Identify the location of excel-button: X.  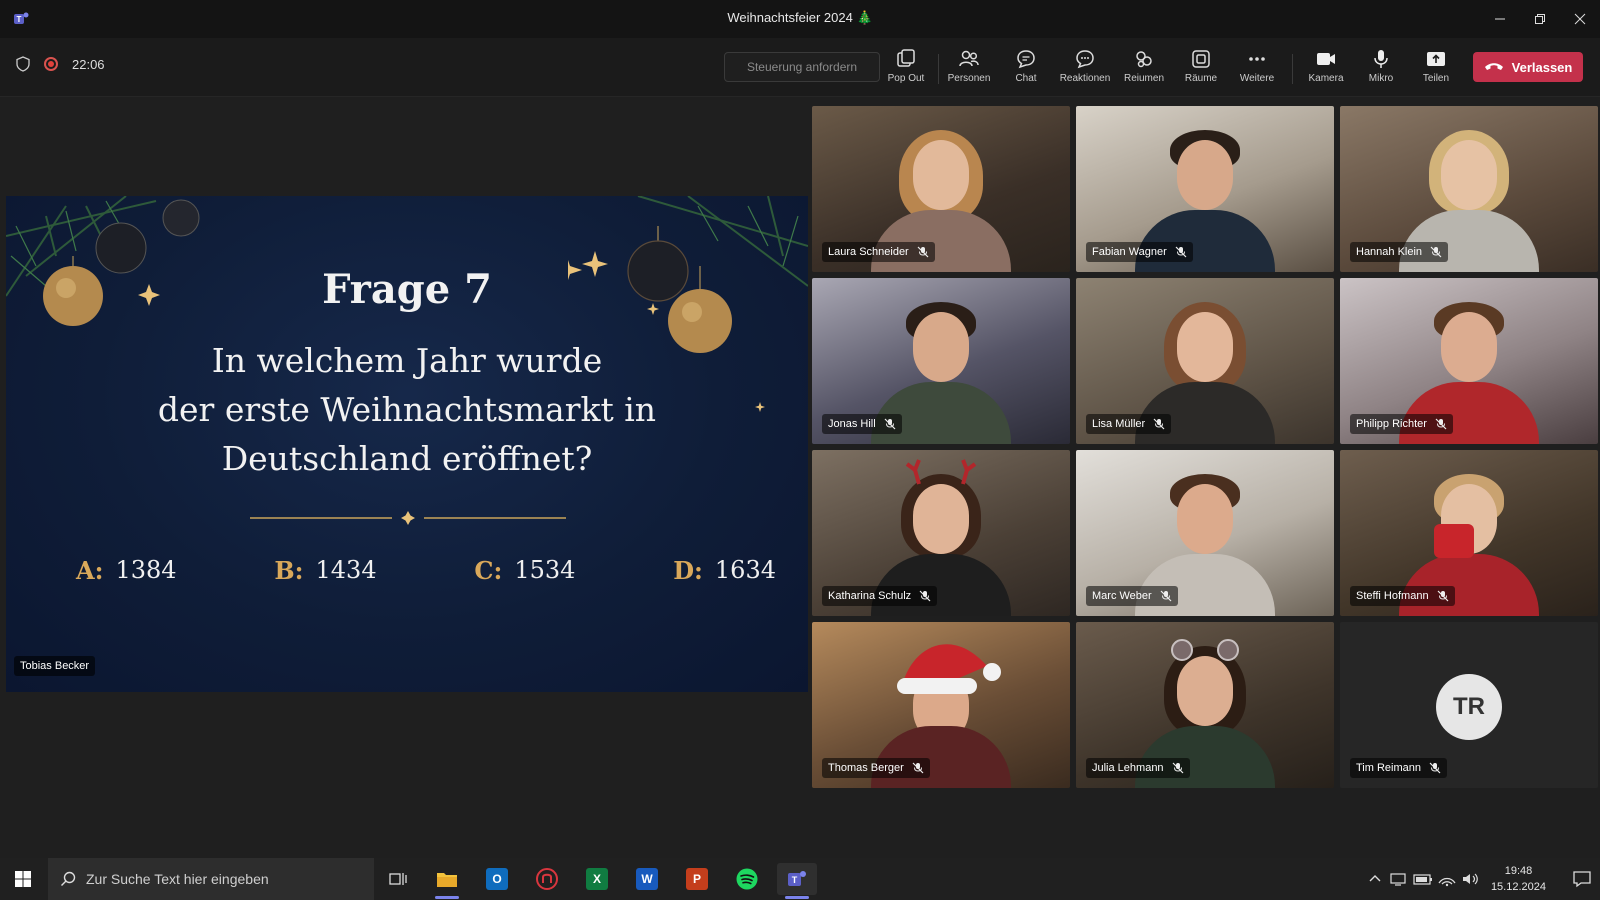
(597, 879).